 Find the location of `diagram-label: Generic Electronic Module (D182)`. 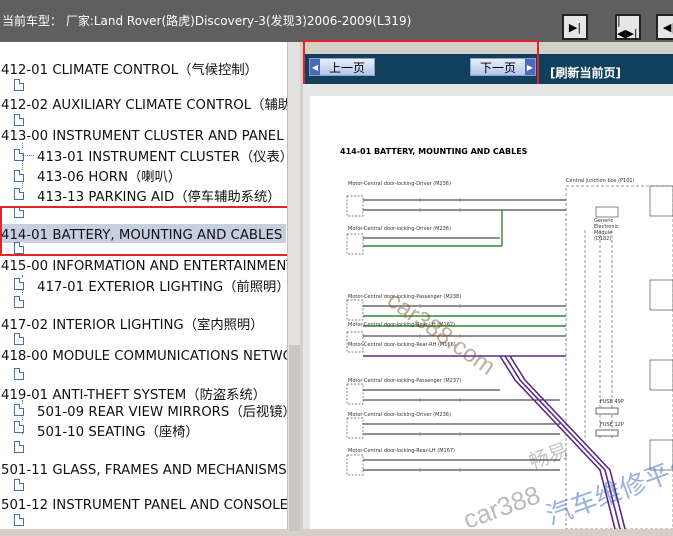

diagram-label: Generic Electronic Module (D182) is located at coordinates (606, 230).